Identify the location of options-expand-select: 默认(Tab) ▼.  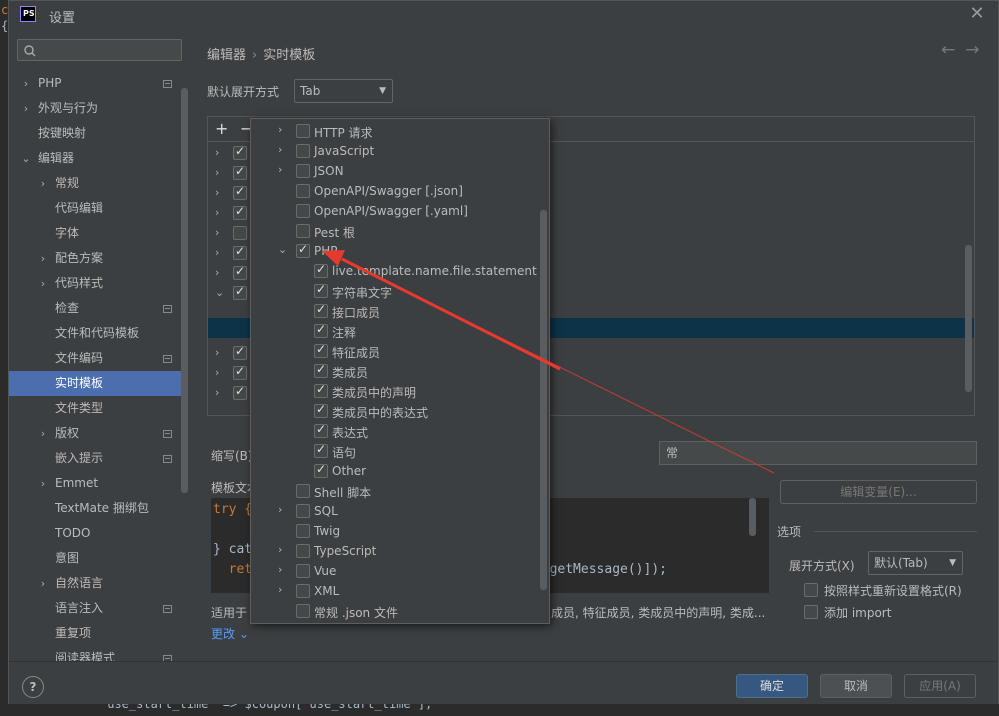
(915, 563).